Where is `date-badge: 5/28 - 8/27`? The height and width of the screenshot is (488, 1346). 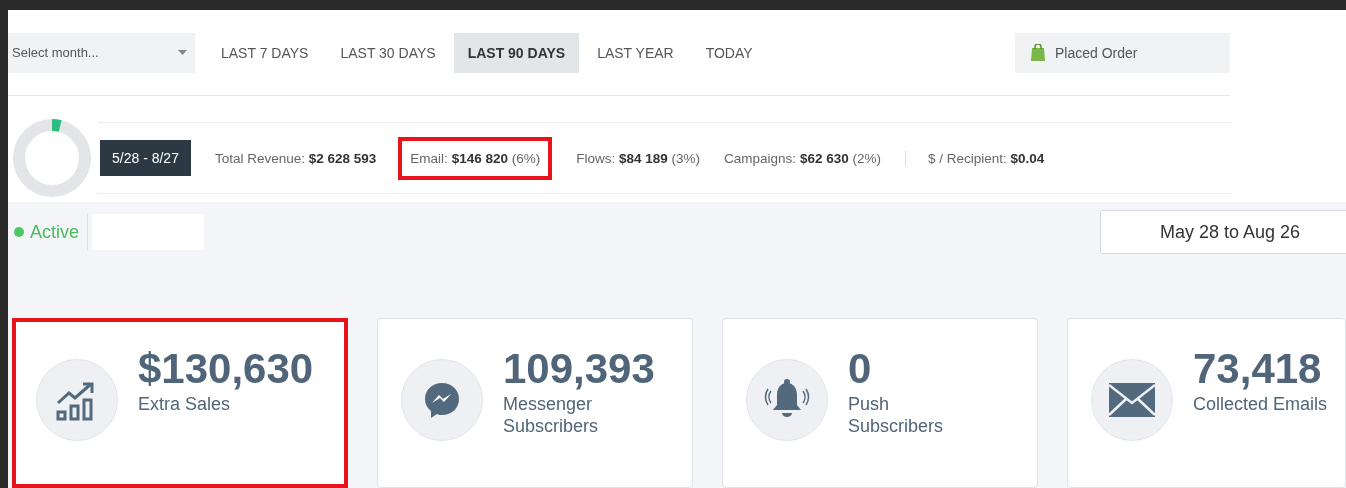
date-badge: 5/28 - 8/27 is located at coordinates (145, 158).